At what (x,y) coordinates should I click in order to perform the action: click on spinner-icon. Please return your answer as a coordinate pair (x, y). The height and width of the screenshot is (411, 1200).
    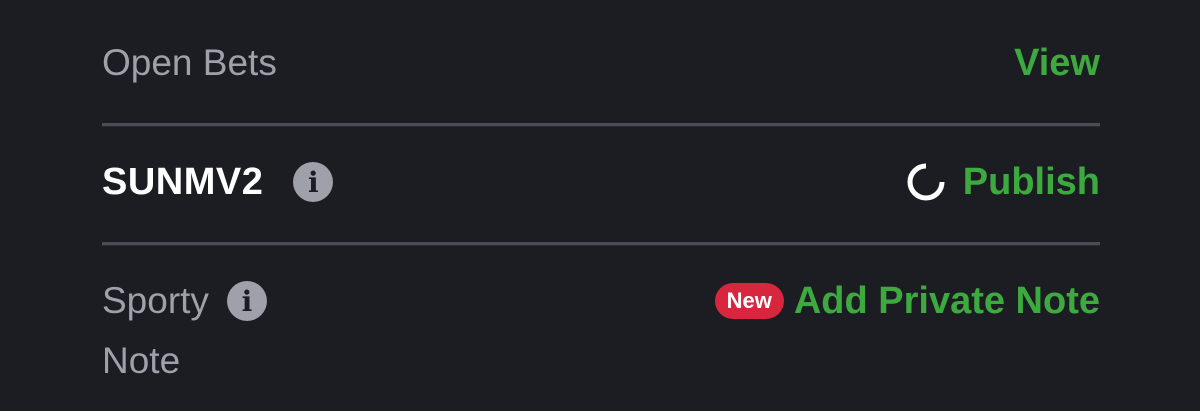
    Looking at the image, I should click on (926, 182).